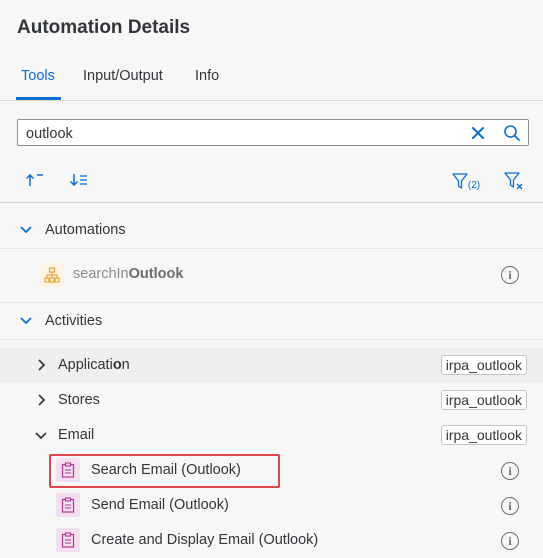 The height and width of the screenshot is (558, 543). What do you see at coordinates (271, 275) in the screenshot?
I see `automation-item: searchInOutlook i` at bounding box center [271, 275].